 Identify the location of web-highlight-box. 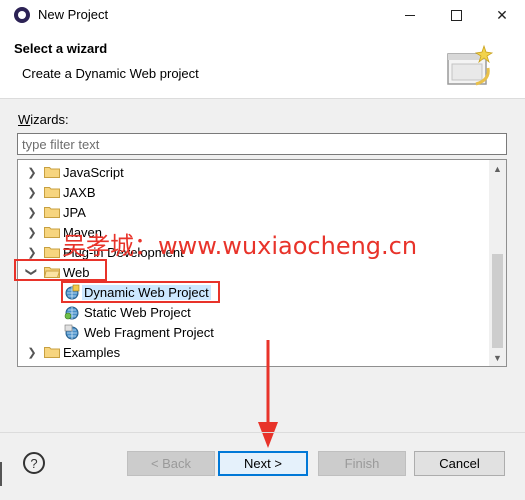
(60, 270).